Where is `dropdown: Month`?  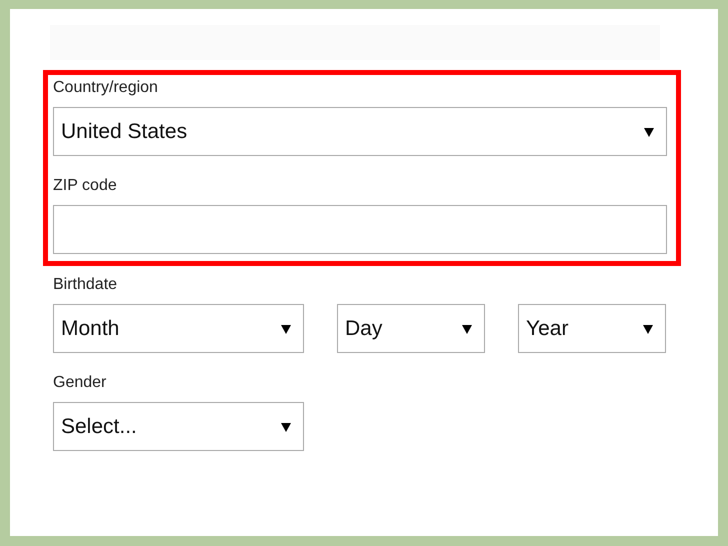 dropdown: Month is located at coordinates (178, 328).